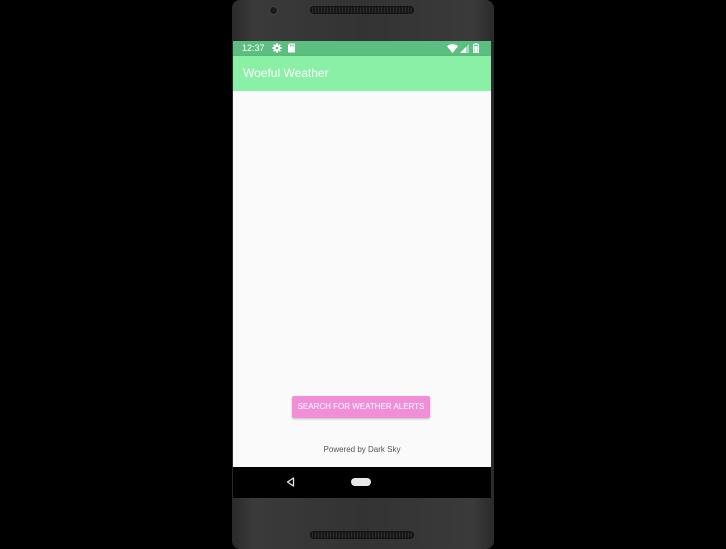 The height and width of the screenshot is (549, 726). I want to click on home-icon, so click(361, 482).